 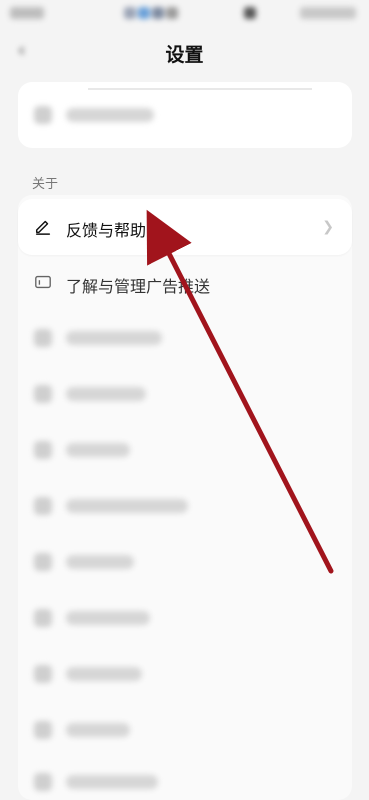 What do you see at coordinates (185, 227) in the screenshot?
I see `feedback-help-item: 反馈与帮助 ❯` at bounding box center [185, 227].